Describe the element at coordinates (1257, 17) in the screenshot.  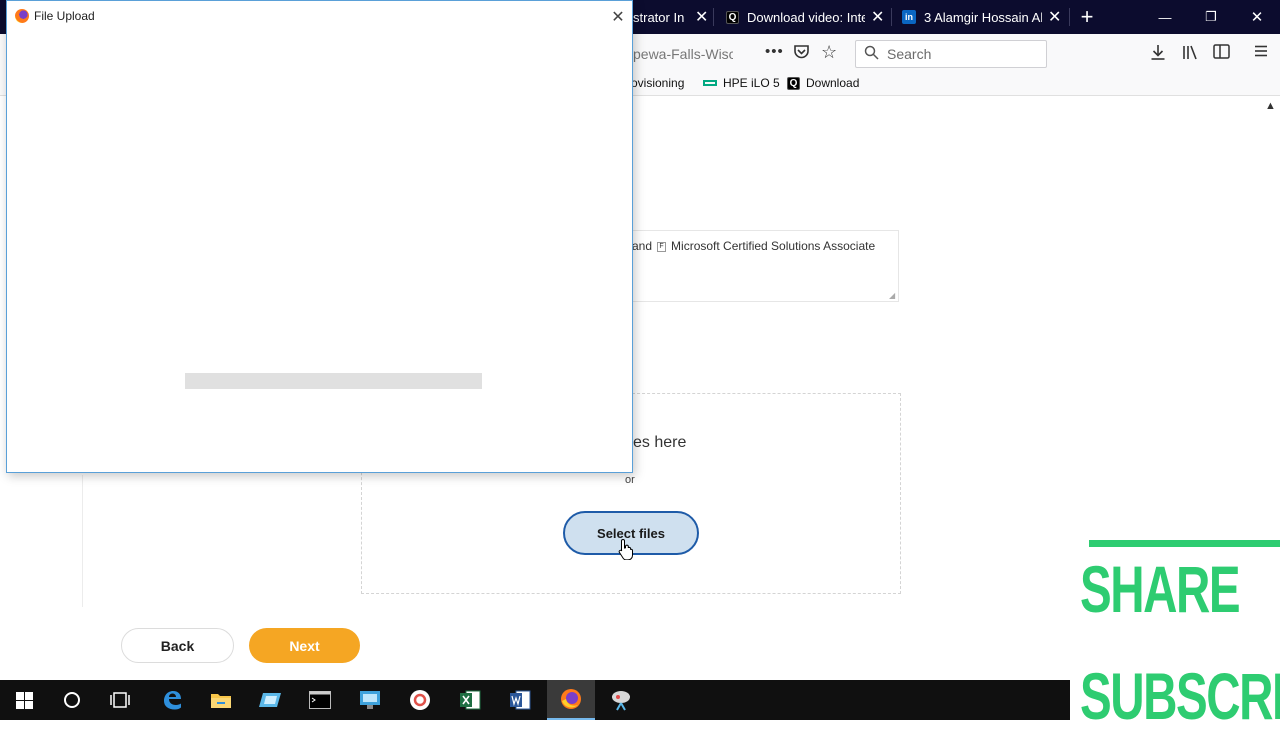
I see `window-close-button: ✕` at that location.